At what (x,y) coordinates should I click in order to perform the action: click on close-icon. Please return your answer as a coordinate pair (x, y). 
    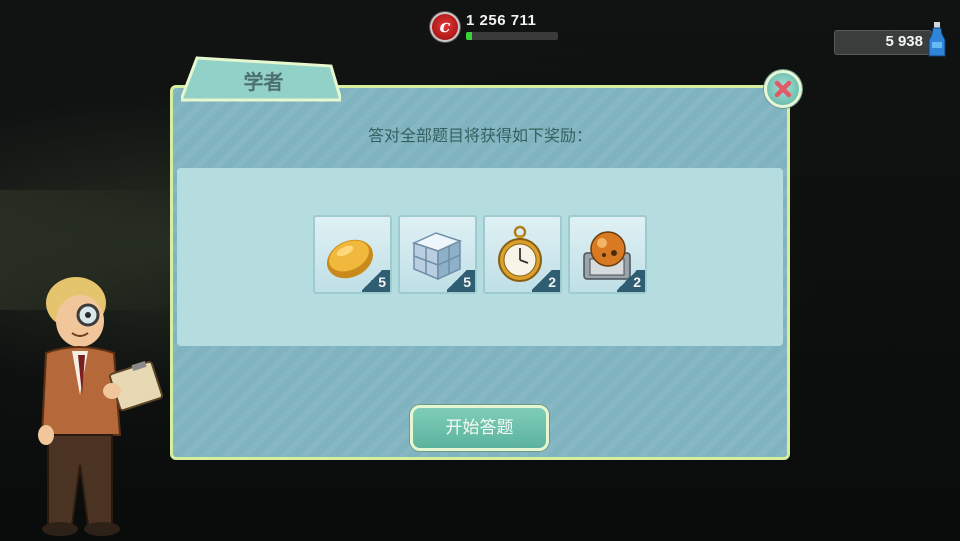
    Looking at the image, I should click on (783, 89).